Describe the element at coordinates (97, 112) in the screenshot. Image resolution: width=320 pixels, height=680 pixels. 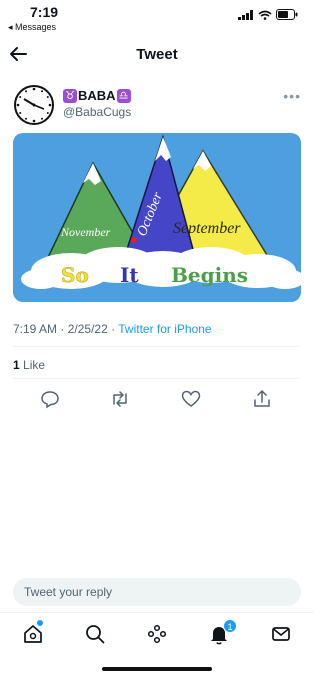
I see `author-handle: @BabaCugs` at that location.